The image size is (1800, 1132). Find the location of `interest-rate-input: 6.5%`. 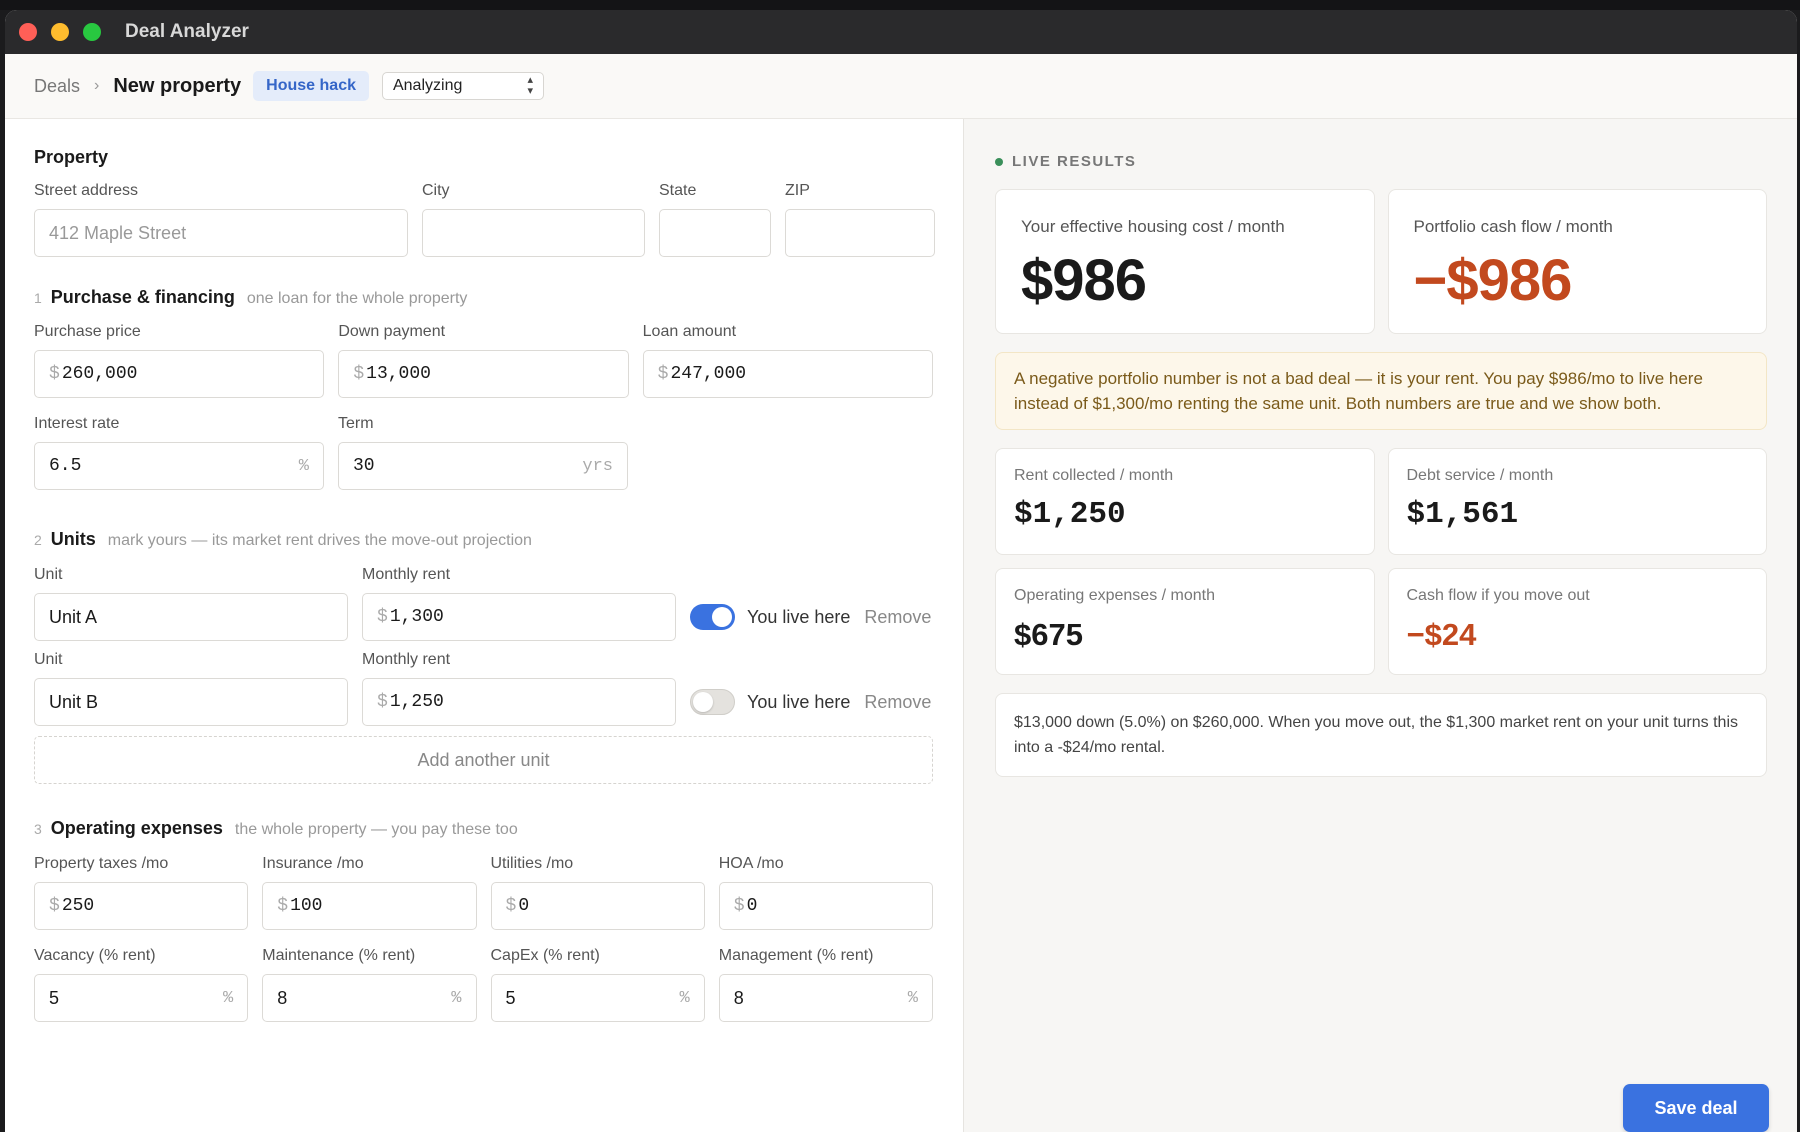

interest-rate-input: 6.5% is located at coordinates (179, 466).